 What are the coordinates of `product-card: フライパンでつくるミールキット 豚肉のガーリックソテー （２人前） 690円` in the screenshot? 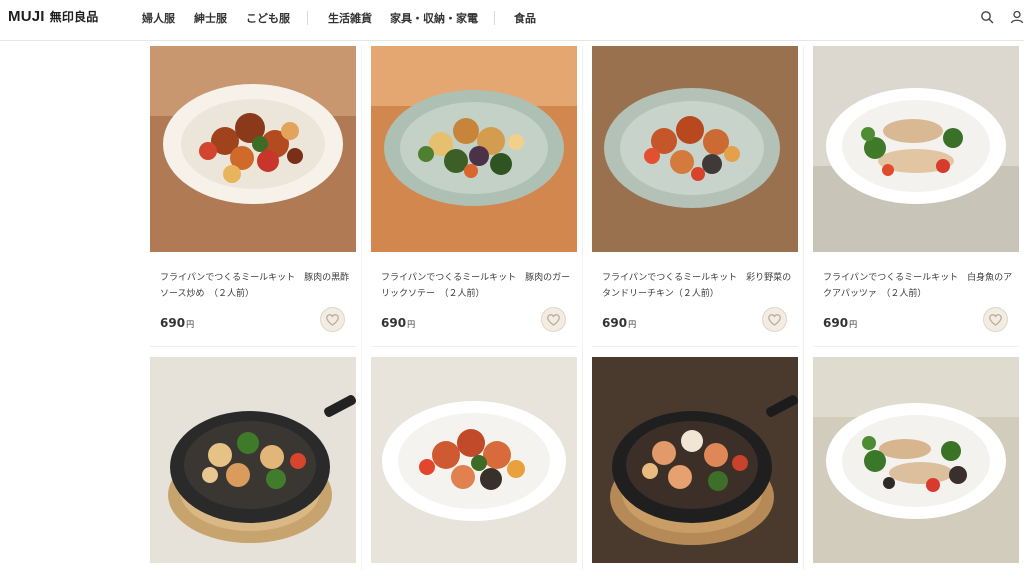 It's located at (474, 197).